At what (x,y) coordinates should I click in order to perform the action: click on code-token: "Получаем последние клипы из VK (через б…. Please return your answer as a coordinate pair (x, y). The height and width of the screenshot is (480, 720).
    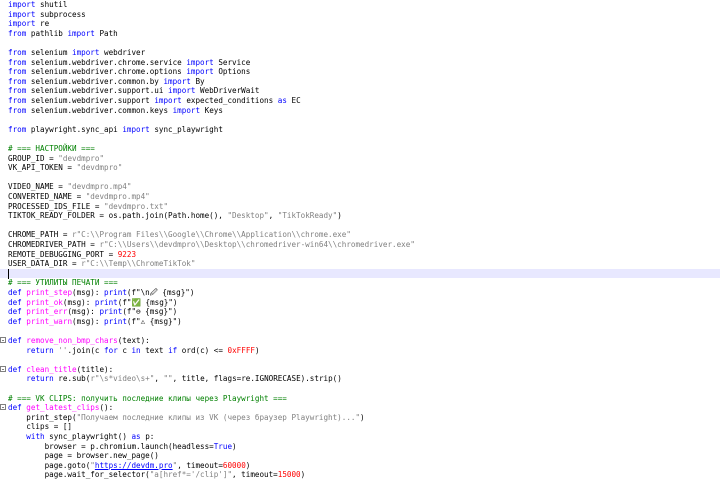
    Looking at the image, I should click on (218, 417).